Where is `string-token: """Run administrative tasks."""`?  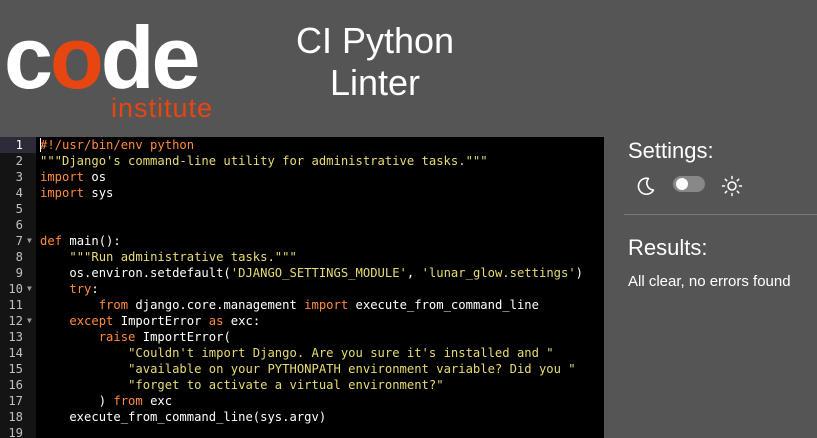 string-token: """Run administrative tasks.""" is located at coordinates (183, 257).